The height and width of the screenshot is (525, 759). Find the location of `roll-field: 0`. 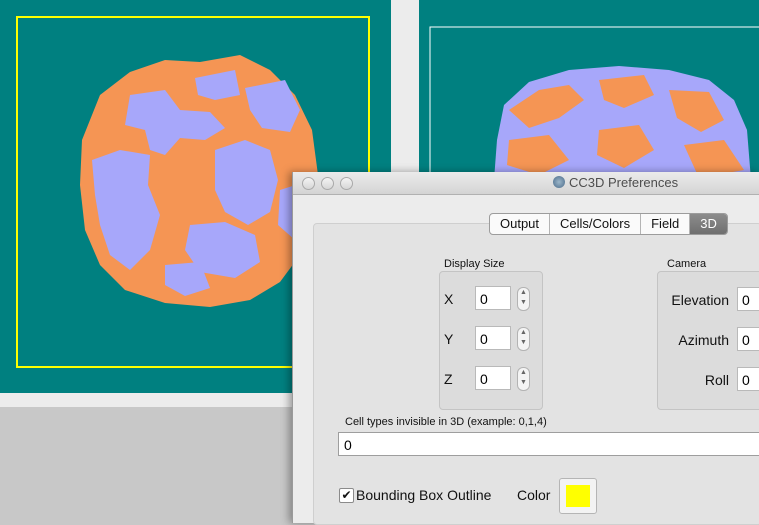

roll-field: 0 is located at coordinates (748, 379).